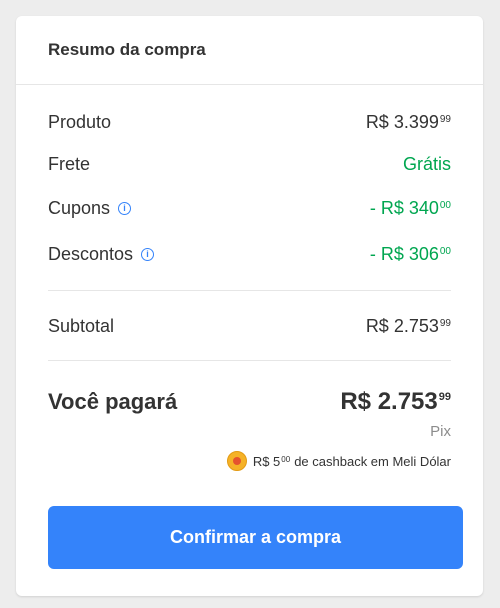  What do you see at coordinates (127, 49) in the screenshot?
I see `summary-title: Resumo da compra` at bounding box center [127, 49].